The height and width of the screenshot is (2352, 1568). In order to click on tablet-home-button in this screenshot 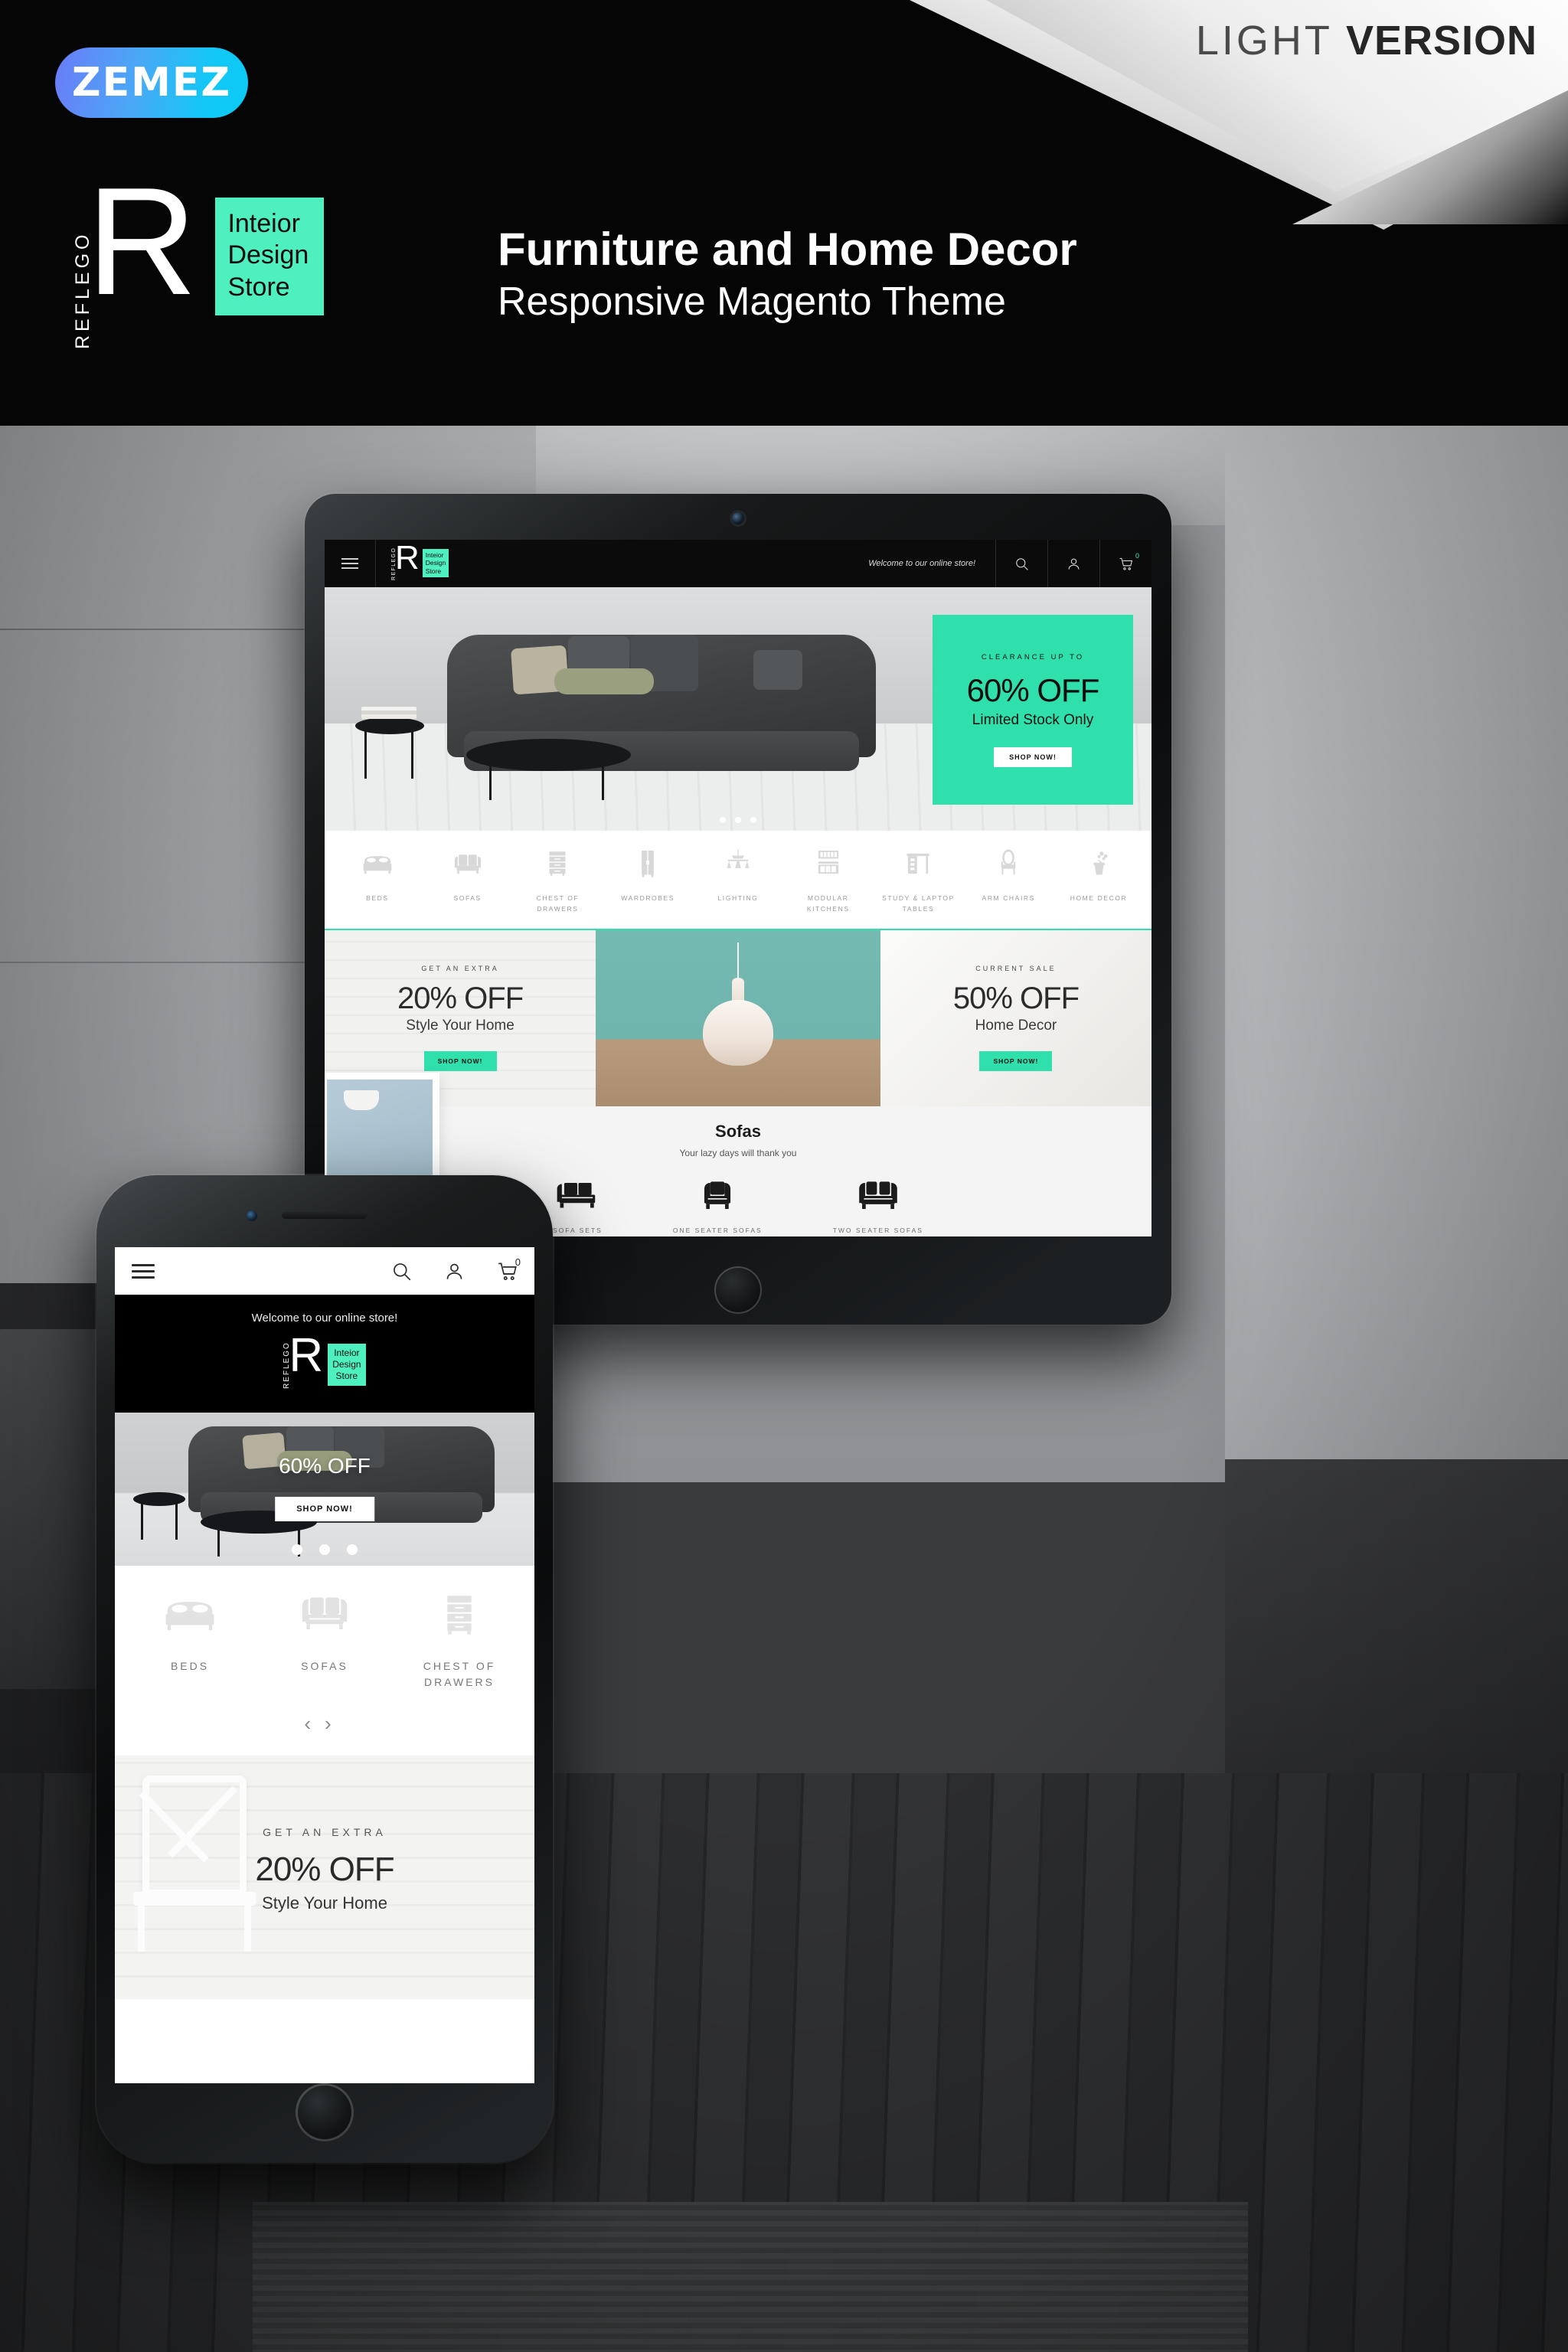, I will do `click(738, 1290)`.